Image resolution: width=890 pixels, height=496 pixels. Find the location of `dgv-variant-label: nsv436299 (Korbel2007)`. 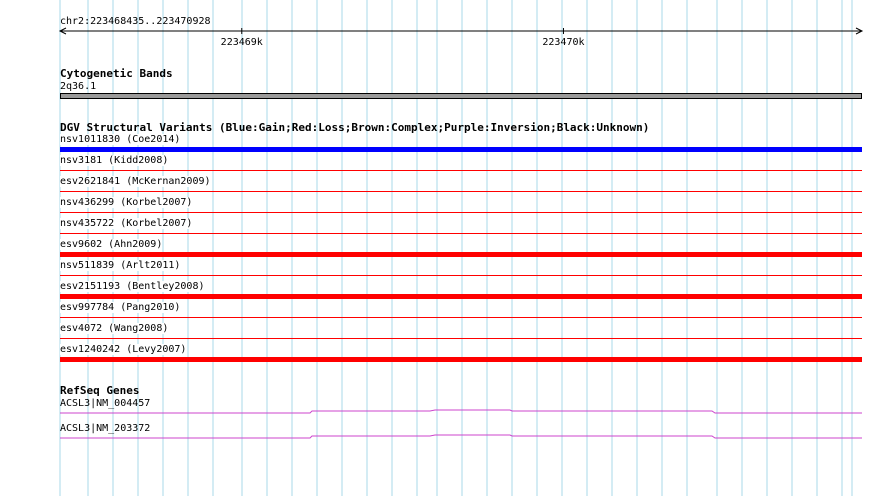

dgv-variant-label: nsv436299 (Korbel2007) is located at coordinates (126, 202).